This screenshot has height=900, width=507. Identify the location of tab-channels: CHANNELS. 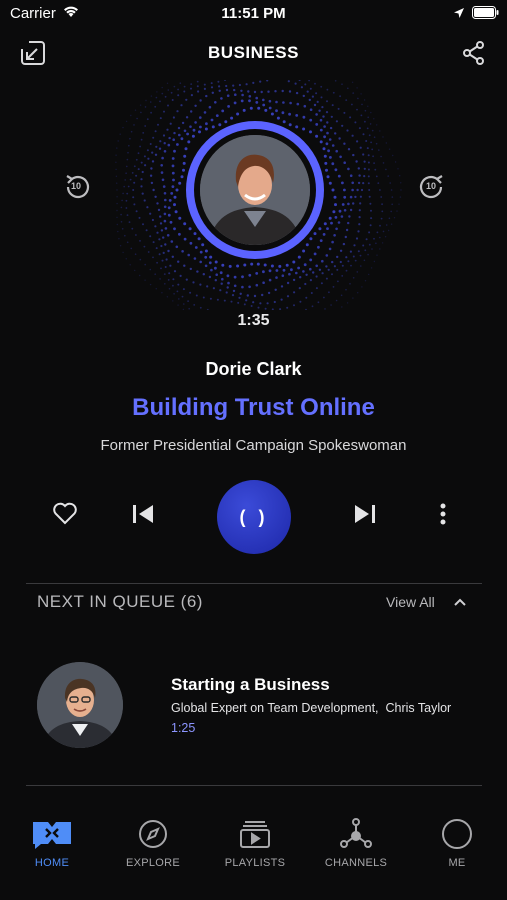
(356, 840).